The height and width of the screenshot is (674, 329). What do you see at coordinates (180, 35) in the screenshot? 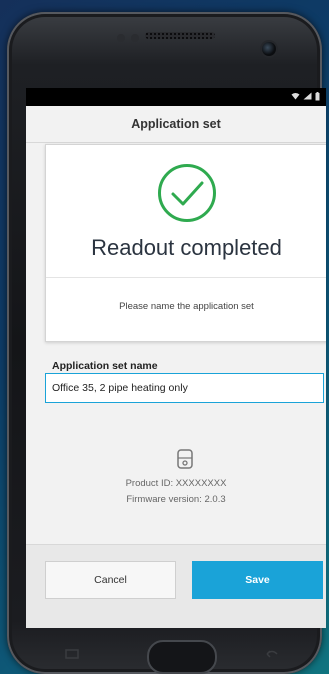
I see `earpiece-speaker` at bounding box center [180, 35].